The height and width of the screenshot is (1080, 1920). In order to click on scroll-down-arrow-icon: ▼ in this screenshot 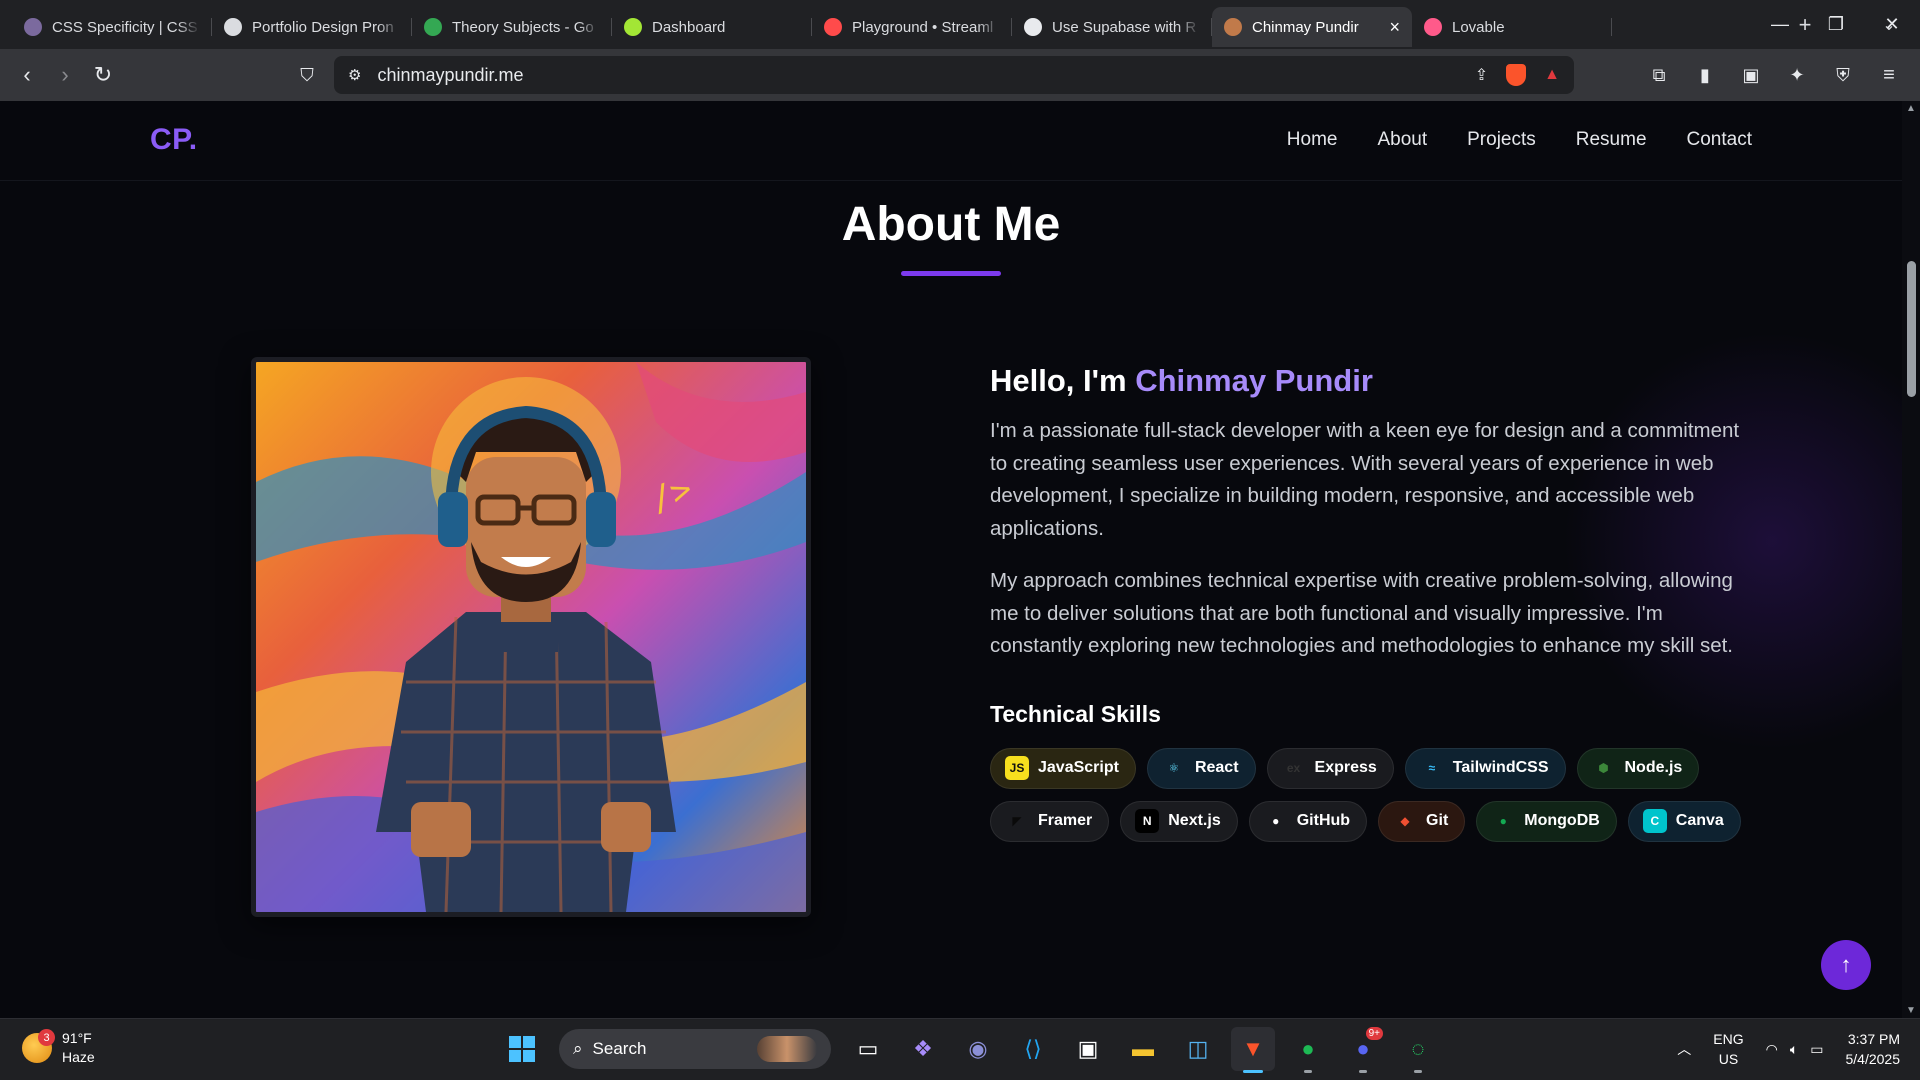, I will do `click(1911, 1010)`.